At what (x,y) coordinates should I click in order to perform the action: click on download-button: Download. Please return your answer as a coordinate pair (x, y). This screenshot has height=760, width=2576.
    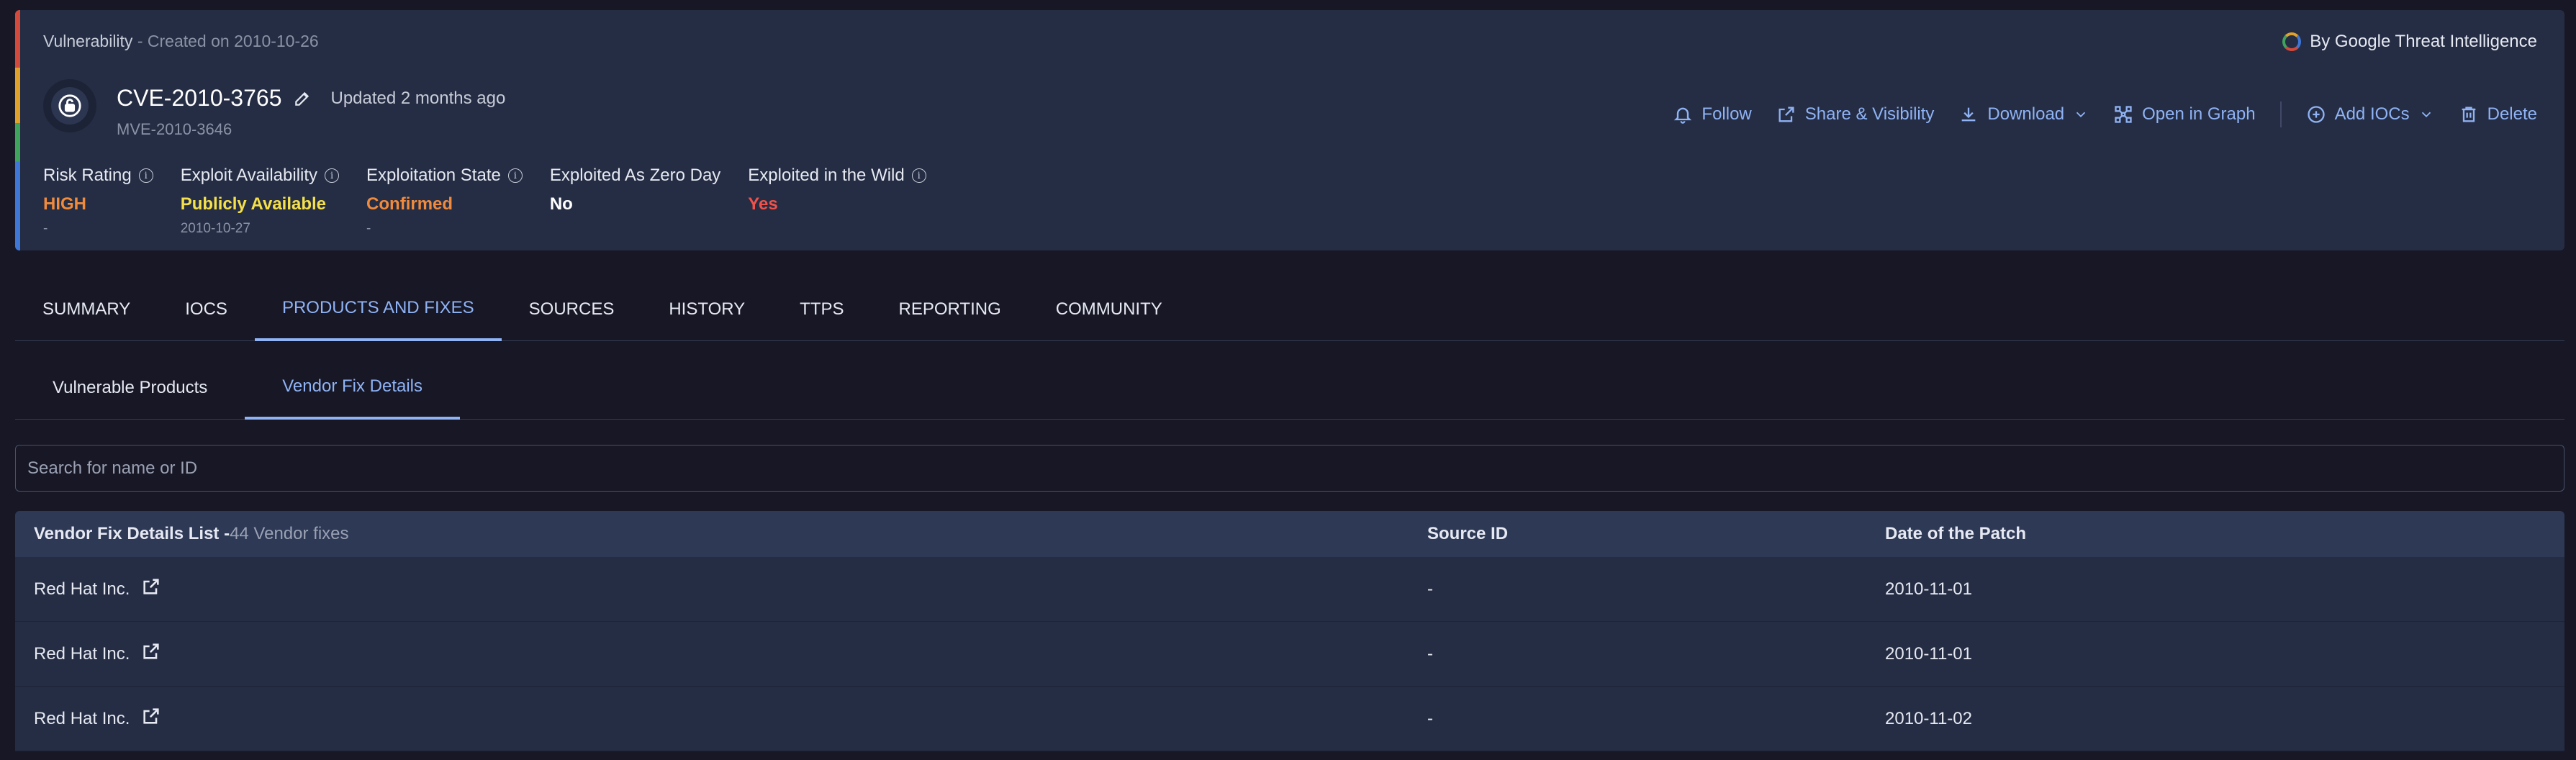
    Looking at the image, I should click on (2024, 115).